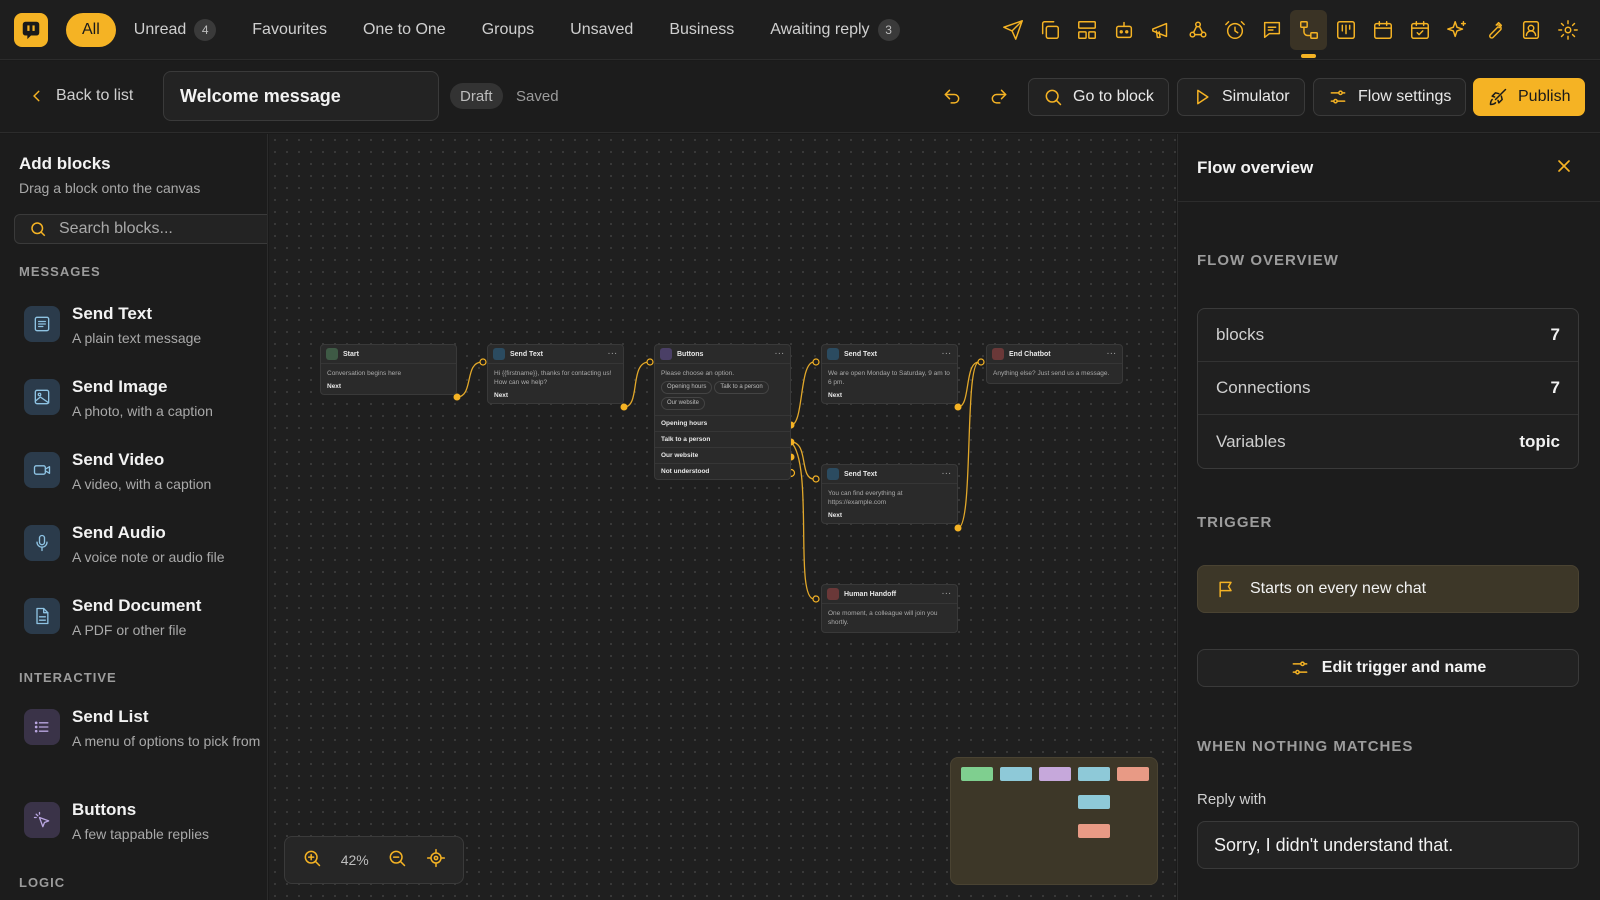 Image resolution: width=1600 pixels, height=900 pixels. Describe the element at coordinates (289, 30) in the screenshot. I see `tab-favourites: Favourites` at that location.